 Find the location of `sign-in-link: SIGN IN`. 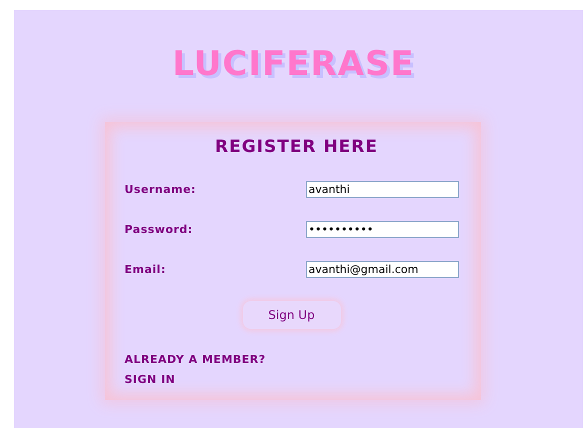

sign-in-link: SIGN IN is located at coordinates (150, 379).